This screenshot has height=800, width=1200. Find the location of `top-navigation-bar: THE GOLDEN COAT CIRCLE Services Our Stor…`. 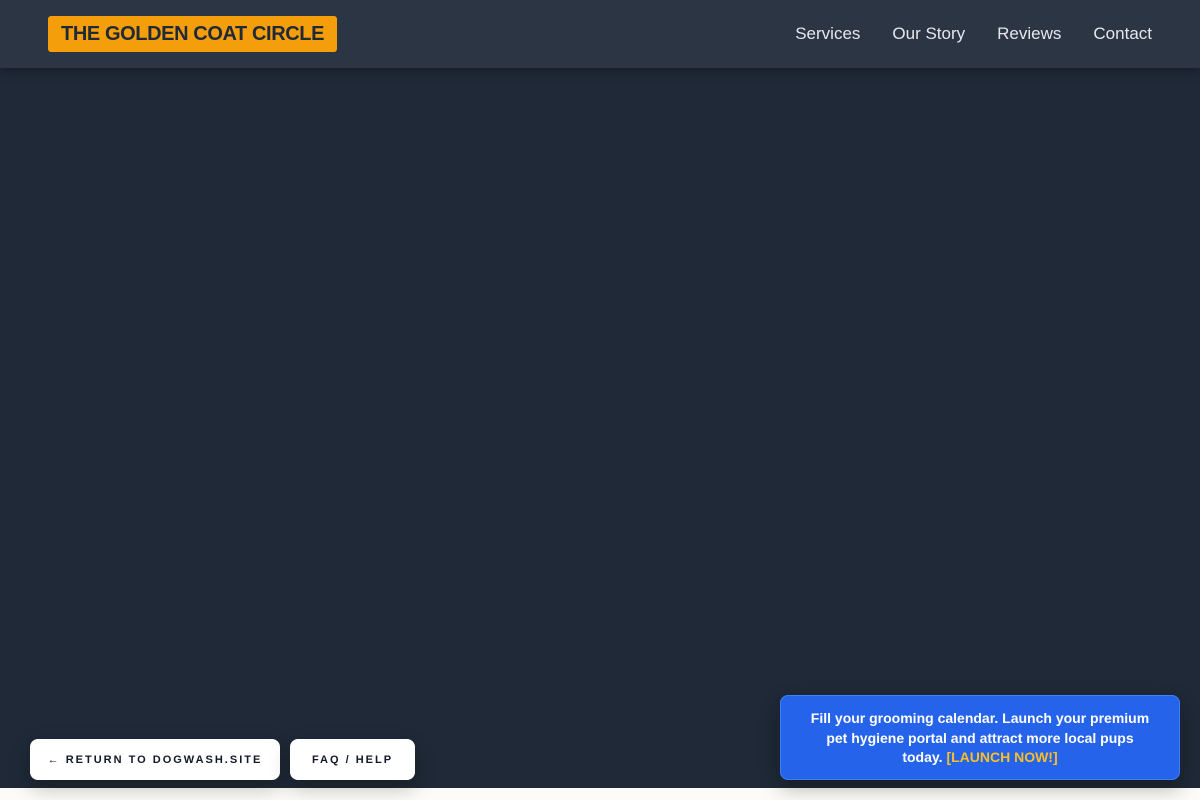

top-navigation-bar: THE GOLDEN COAT CIRCLE Services Our Stor… is located at coordinates (600, 34).